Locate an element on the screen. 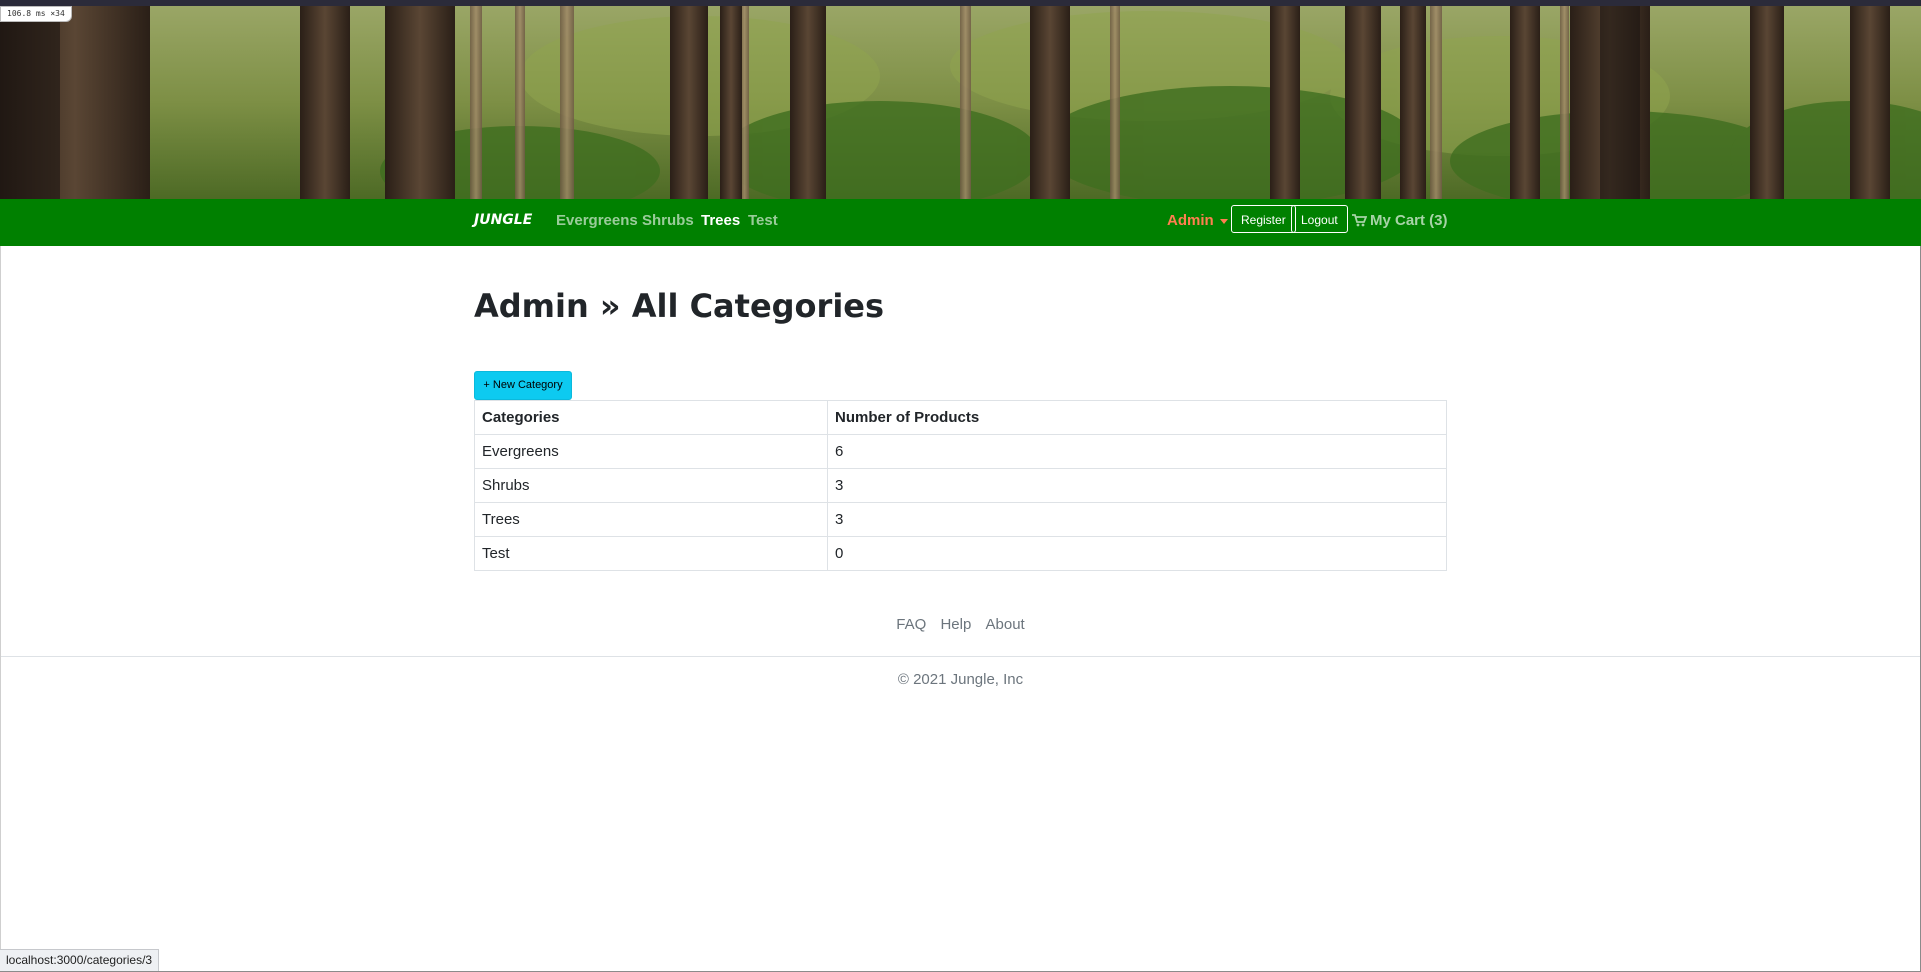 This screenshot has height=972, width=1921. table-row: Test 0 is located at coordinates (960, 553).